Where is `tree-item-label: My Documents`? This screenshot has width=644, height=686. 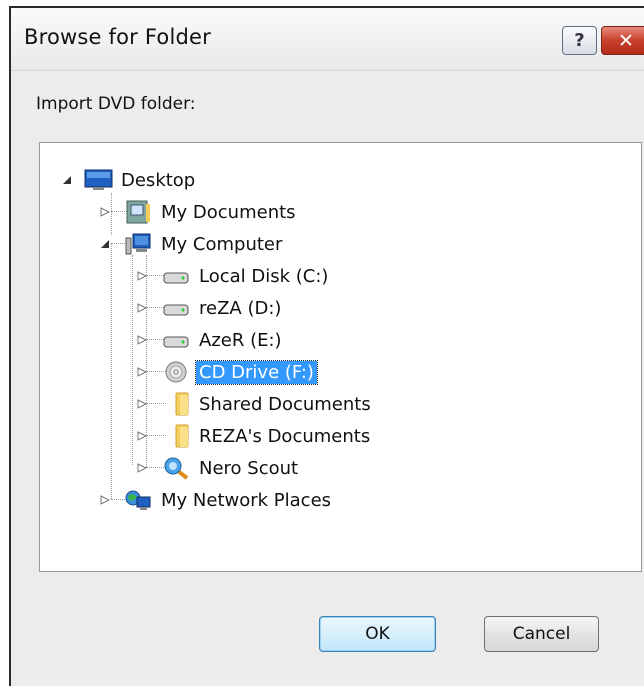 tree-item-label: My Documents is located at coordinates (228, 212).